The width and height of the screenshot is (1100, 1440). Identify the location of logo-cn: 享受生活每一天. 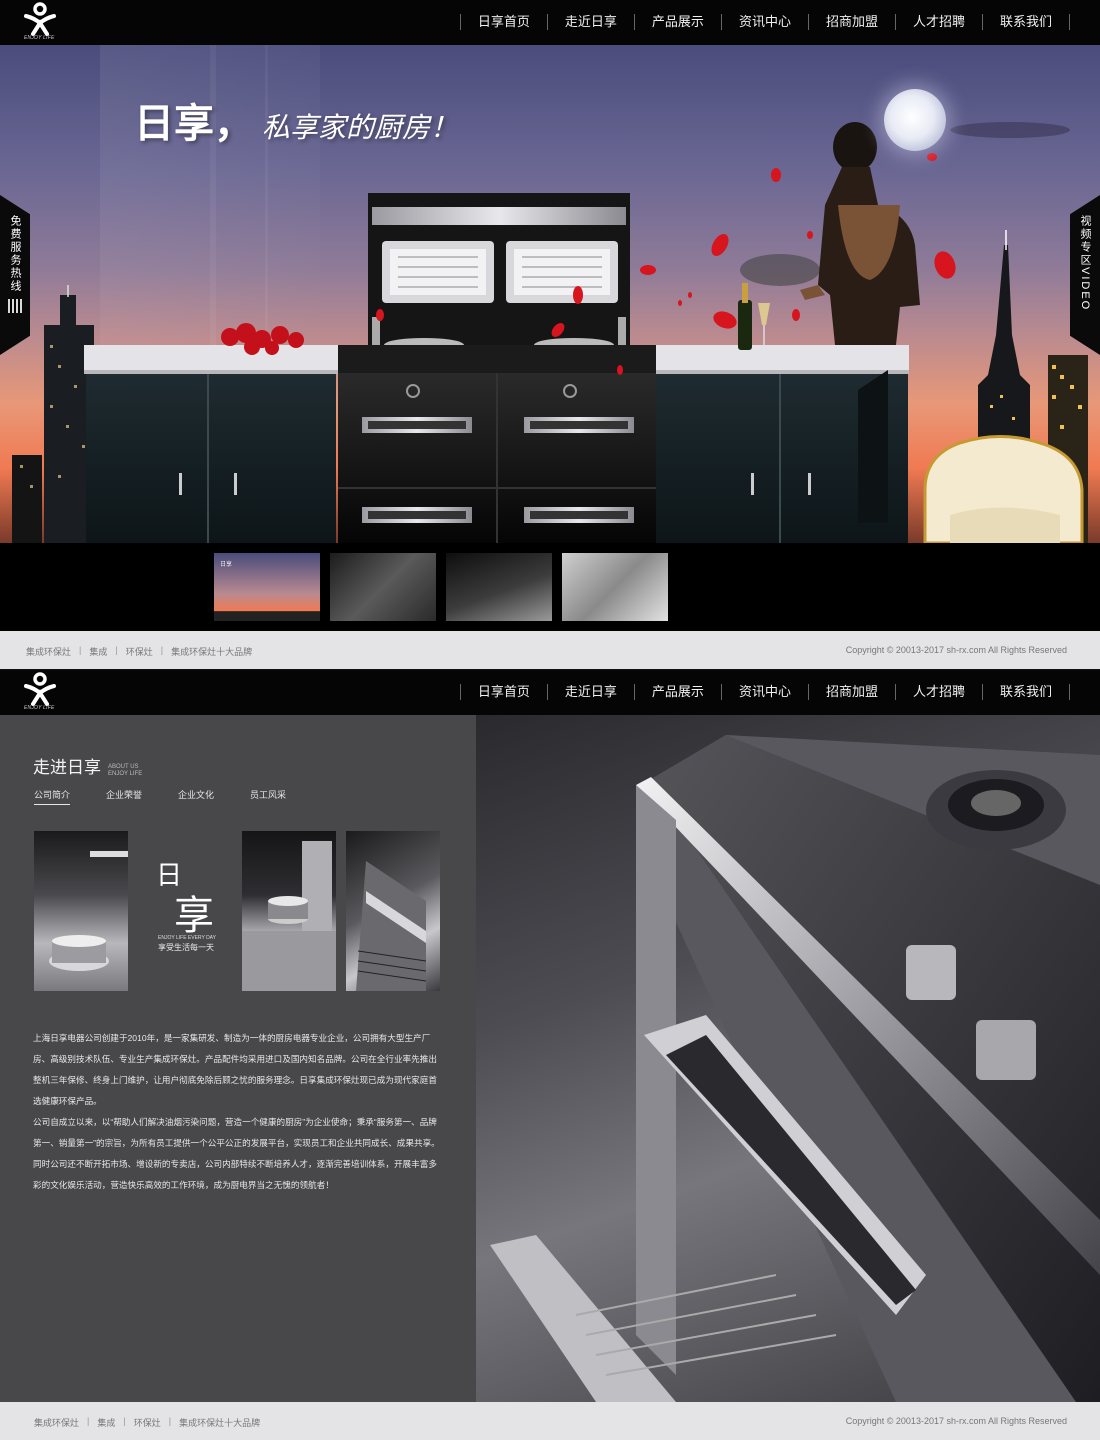
(186, 947).